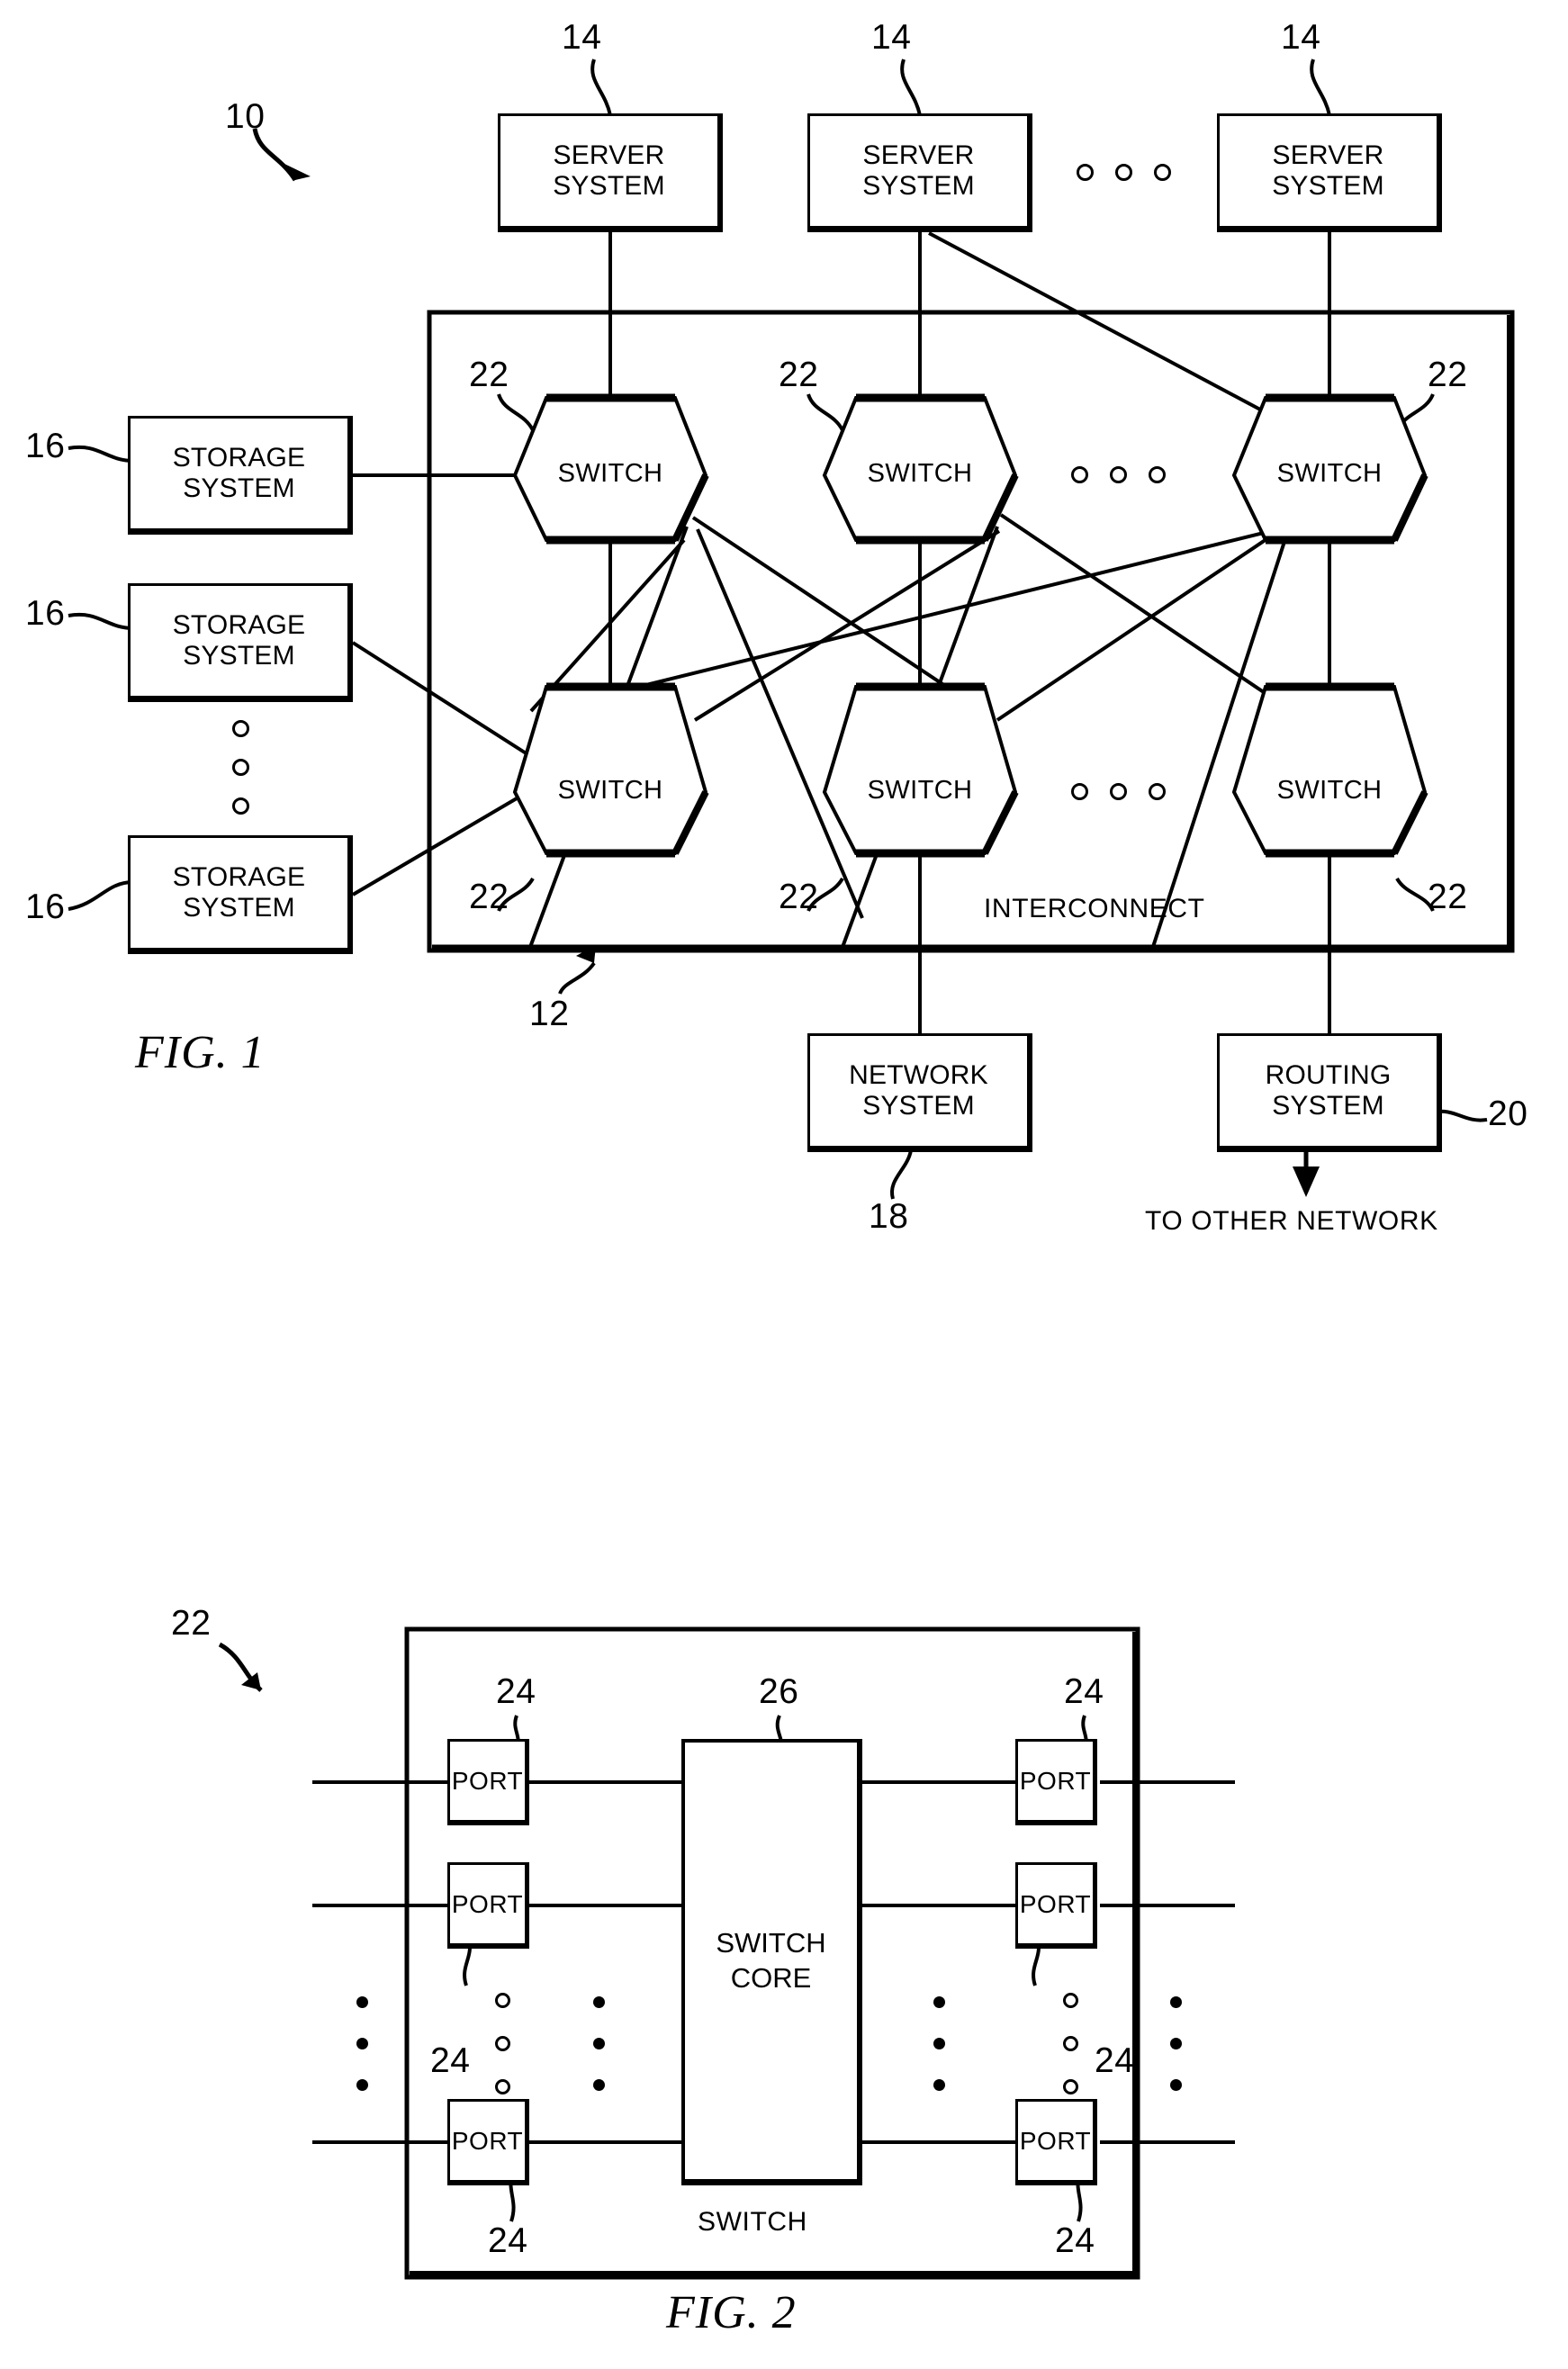 Image resolution: width=1568 pixels, height=2369 pixels. Describe the element at coordinates (1329, 1074) in the screenshot. I see `routing-system-line1: ROUTING` at that location.